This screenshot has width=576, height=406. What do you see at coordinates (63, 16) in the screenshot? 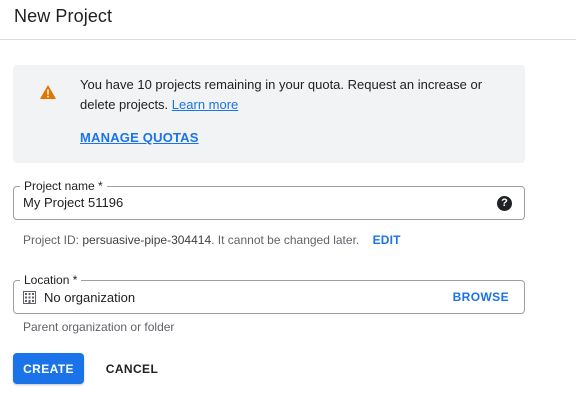
I see `page-title: New Project` at bounding box center [63, 16].